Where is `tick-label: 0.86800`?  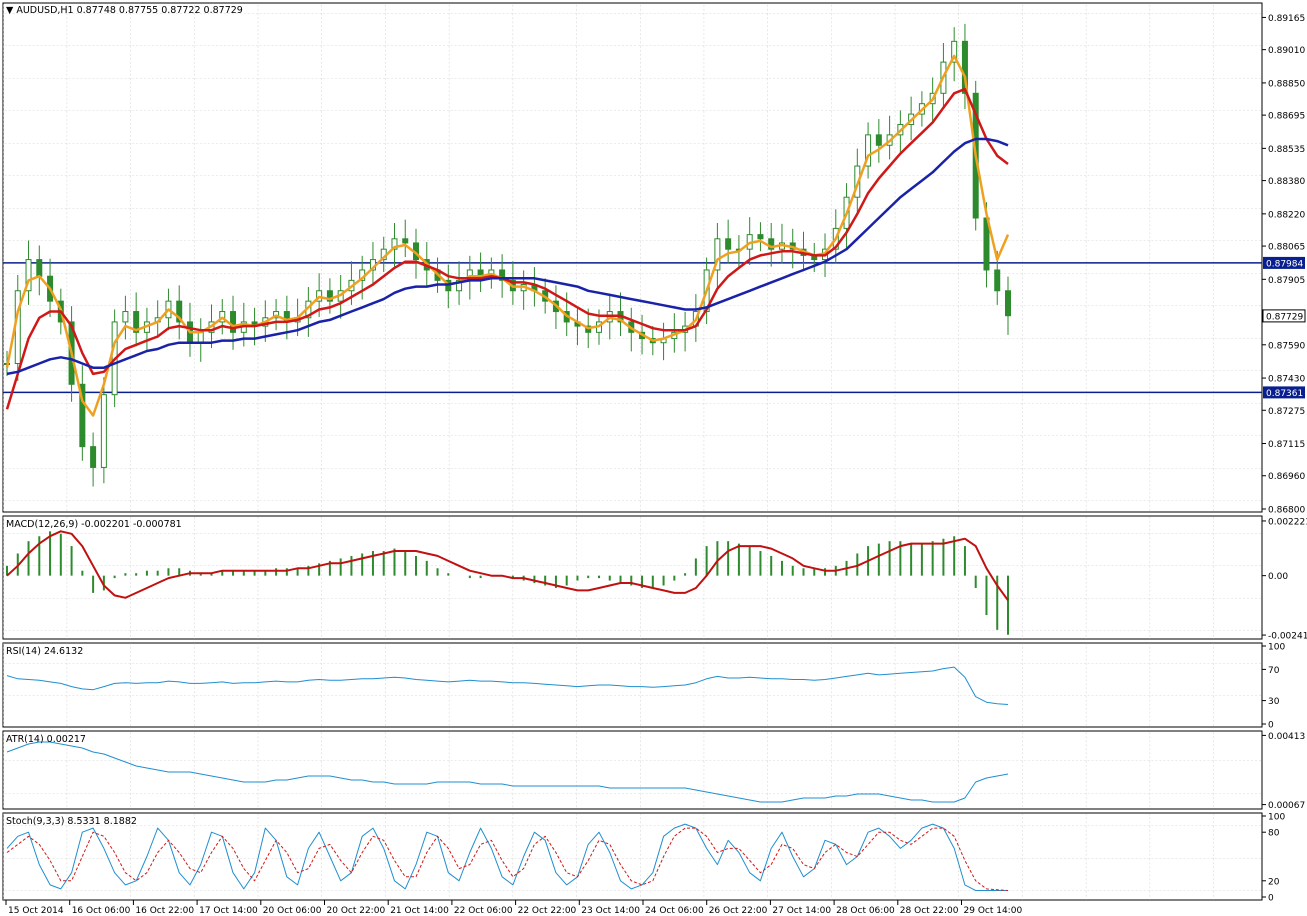 tick-label: 0.86800 is located at coordinates (1286, 511).